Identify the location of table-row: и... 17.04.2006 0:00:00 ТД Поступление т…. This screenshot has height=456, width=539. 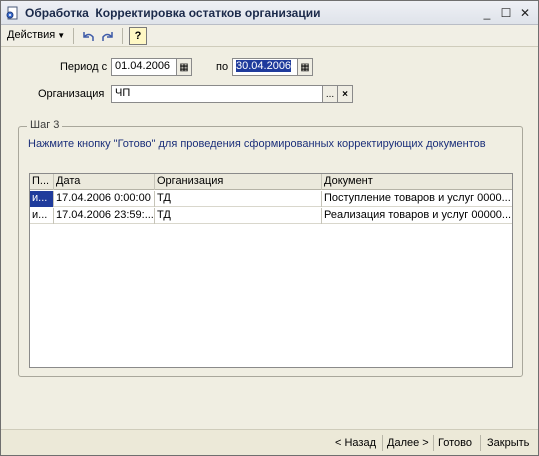
(271, 199).